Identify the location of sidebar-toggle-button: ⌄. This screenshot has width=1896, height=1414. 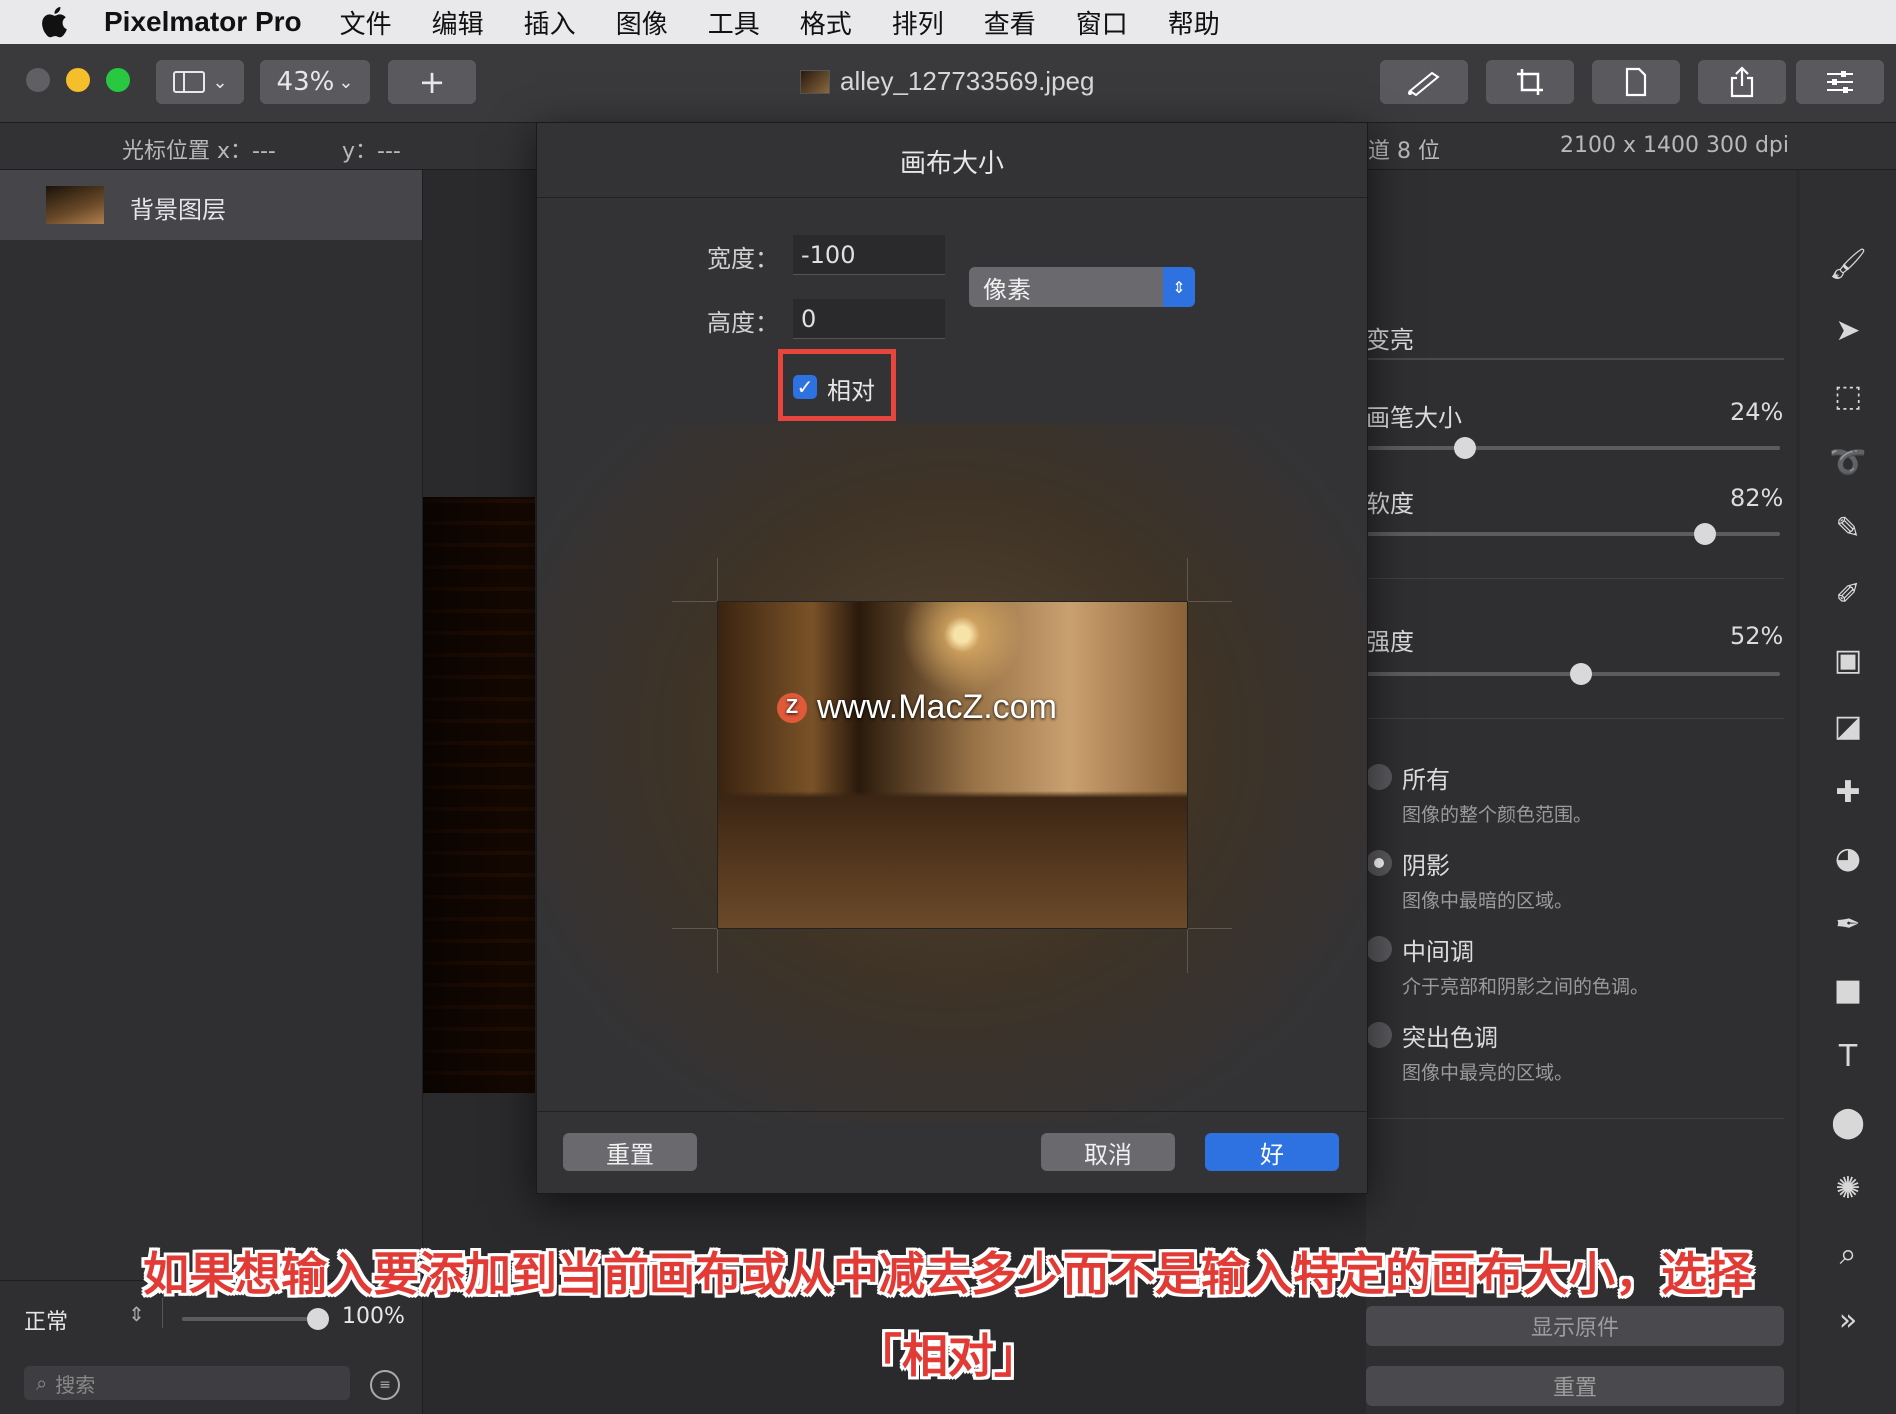
(200, 82).